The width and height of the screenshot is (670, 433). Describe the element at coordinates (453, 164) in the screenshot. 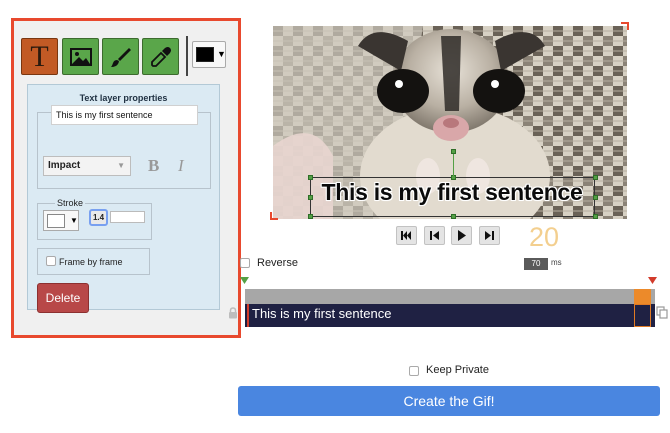

I see `rotate-handle-line` at that location.